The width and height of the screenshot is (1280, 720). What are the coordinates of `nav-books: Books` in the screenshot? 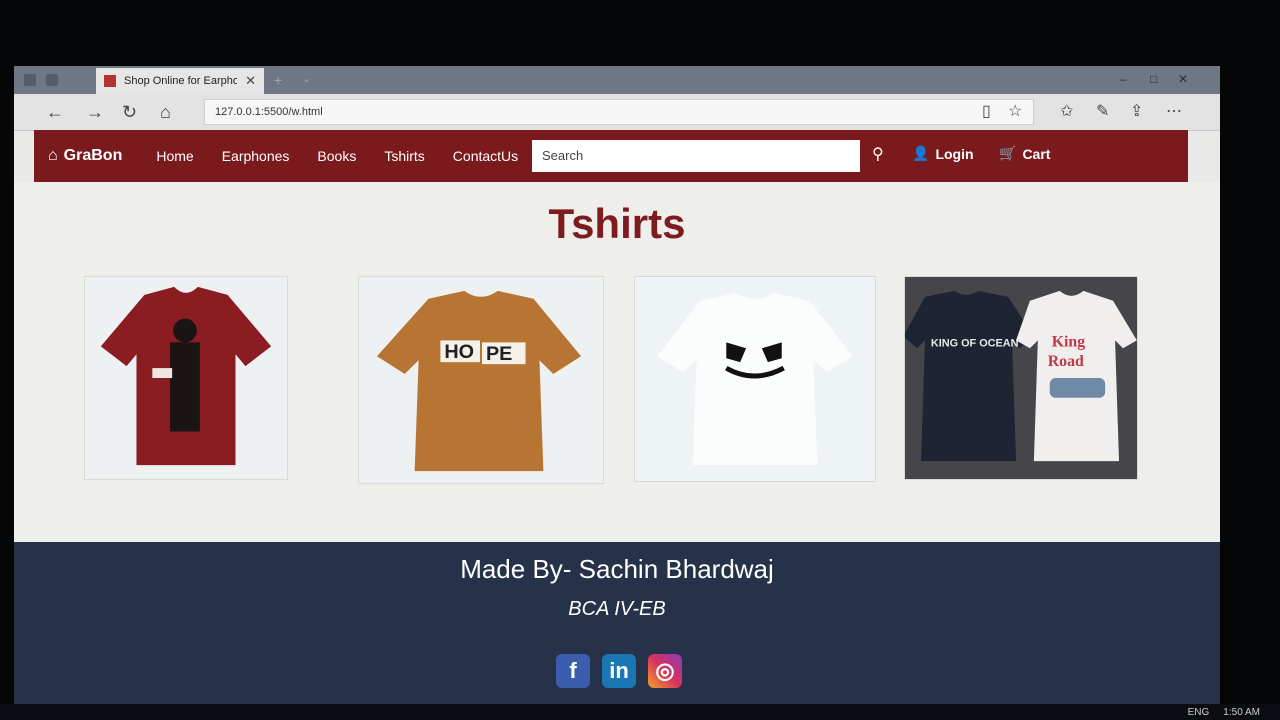 It's located at (336, 156).